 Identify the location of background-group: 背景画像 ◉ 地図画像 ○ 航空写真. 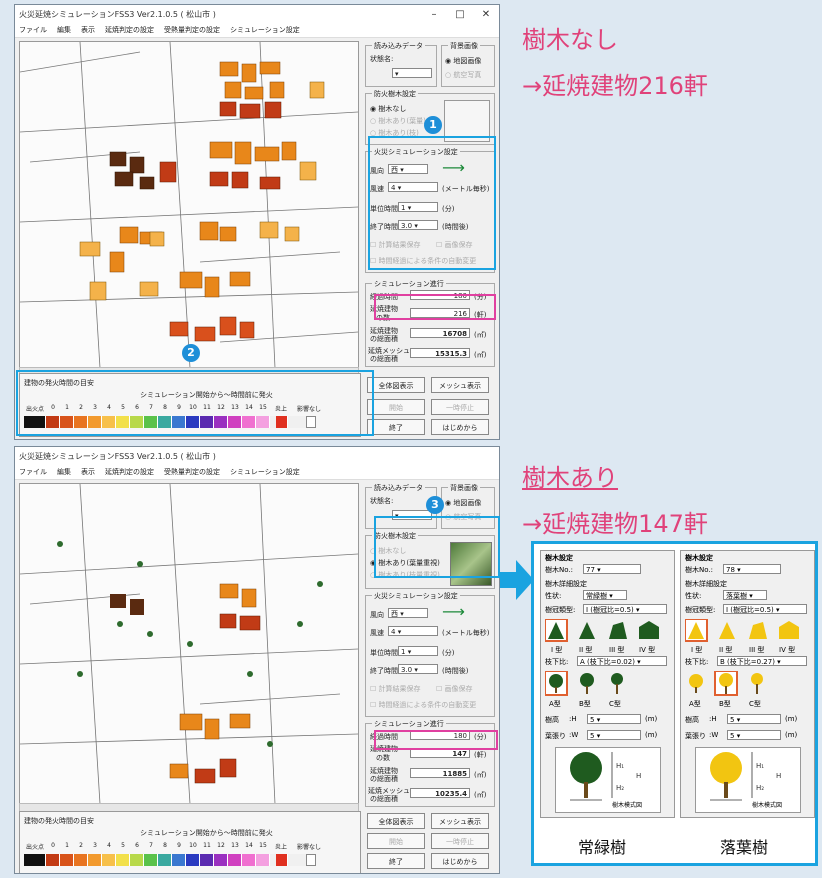
(468, 64).